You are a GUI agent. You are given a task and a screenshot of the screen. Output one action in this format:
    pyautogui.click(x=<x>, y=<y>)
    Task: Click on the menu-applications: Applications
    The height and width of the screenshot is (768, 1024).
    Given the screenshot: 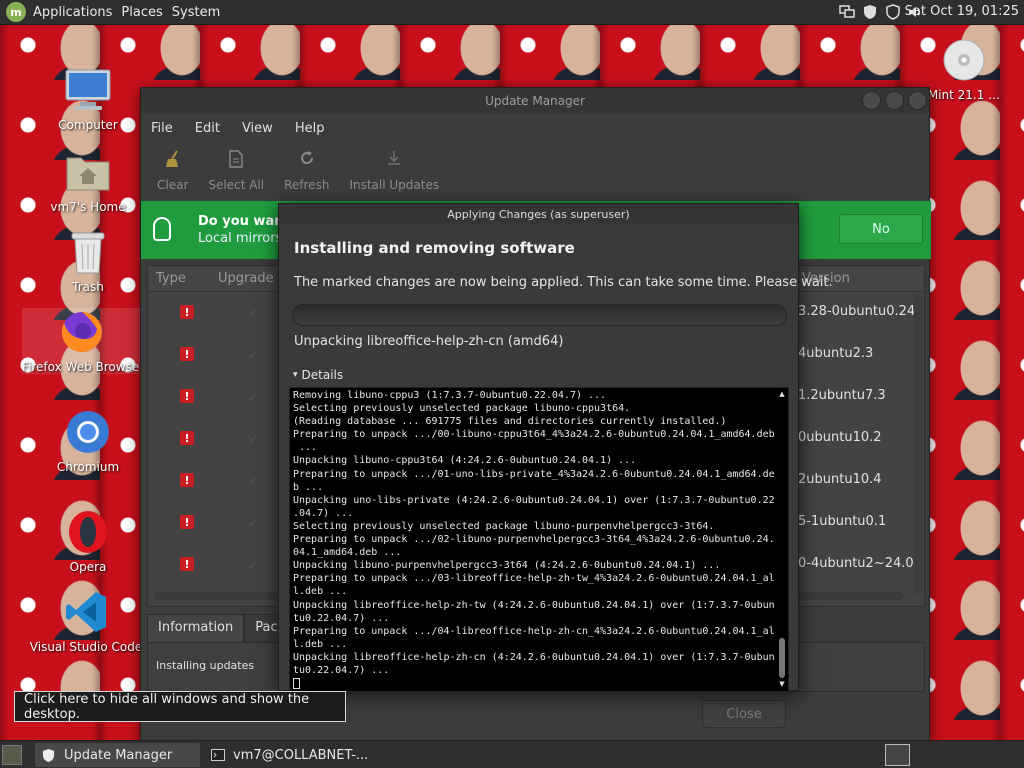 What is the action you would take?
    pyautogui.click(x=77, y=12)
    